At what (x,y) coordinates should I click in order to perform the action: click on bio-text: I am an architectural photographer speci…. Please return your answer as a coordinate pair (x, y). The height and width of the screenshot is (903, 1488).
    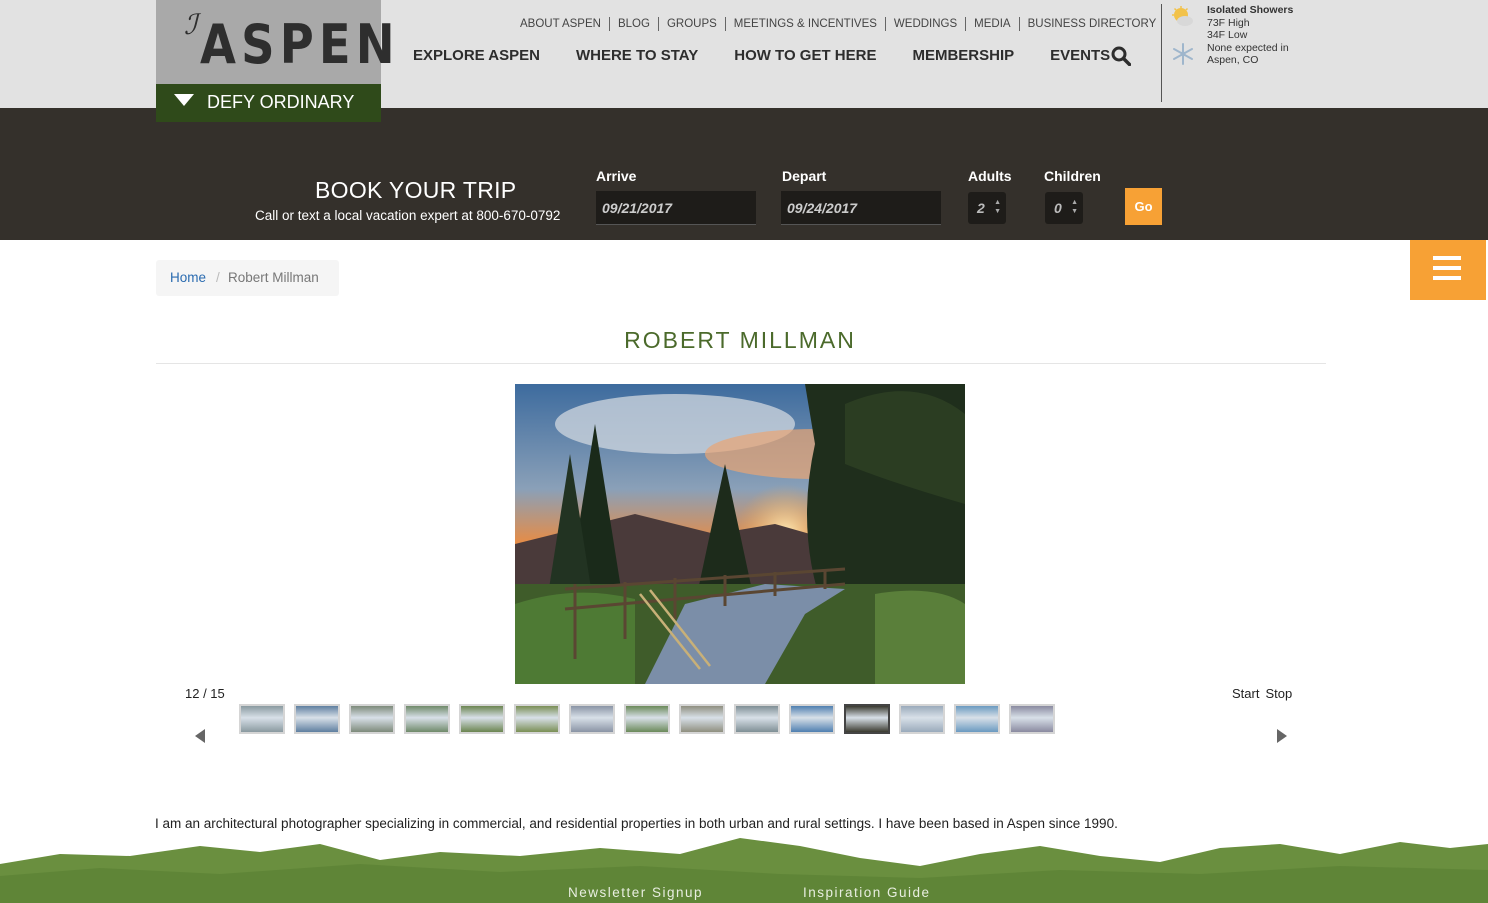
    Looking at the image, I should click on (636, 823).